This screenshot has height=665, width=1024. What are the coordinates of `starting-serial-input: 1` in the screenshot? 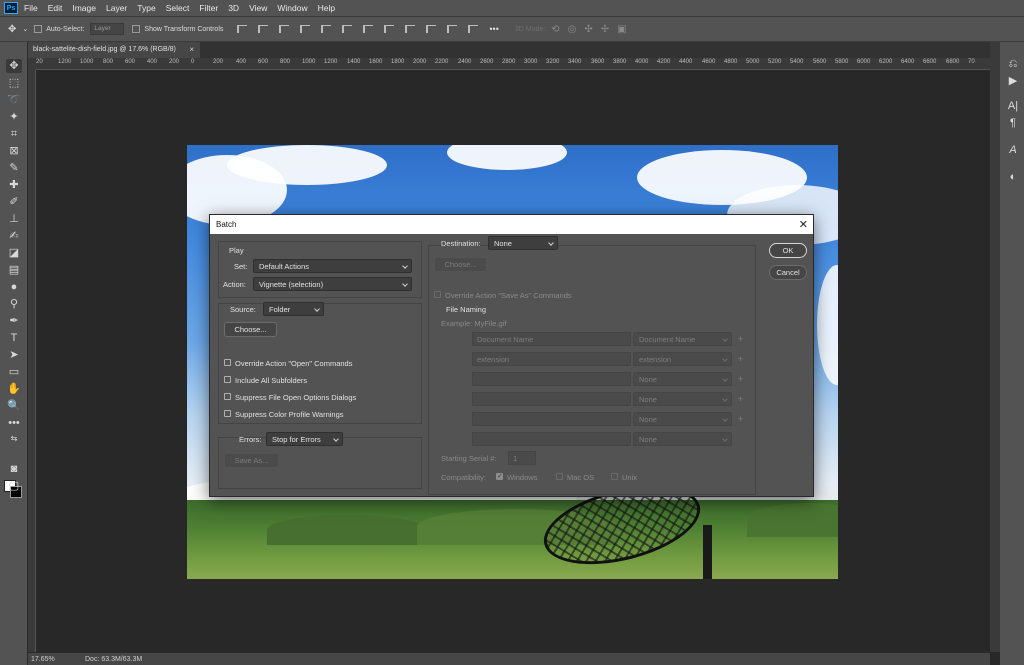 It's located at (522, 458).